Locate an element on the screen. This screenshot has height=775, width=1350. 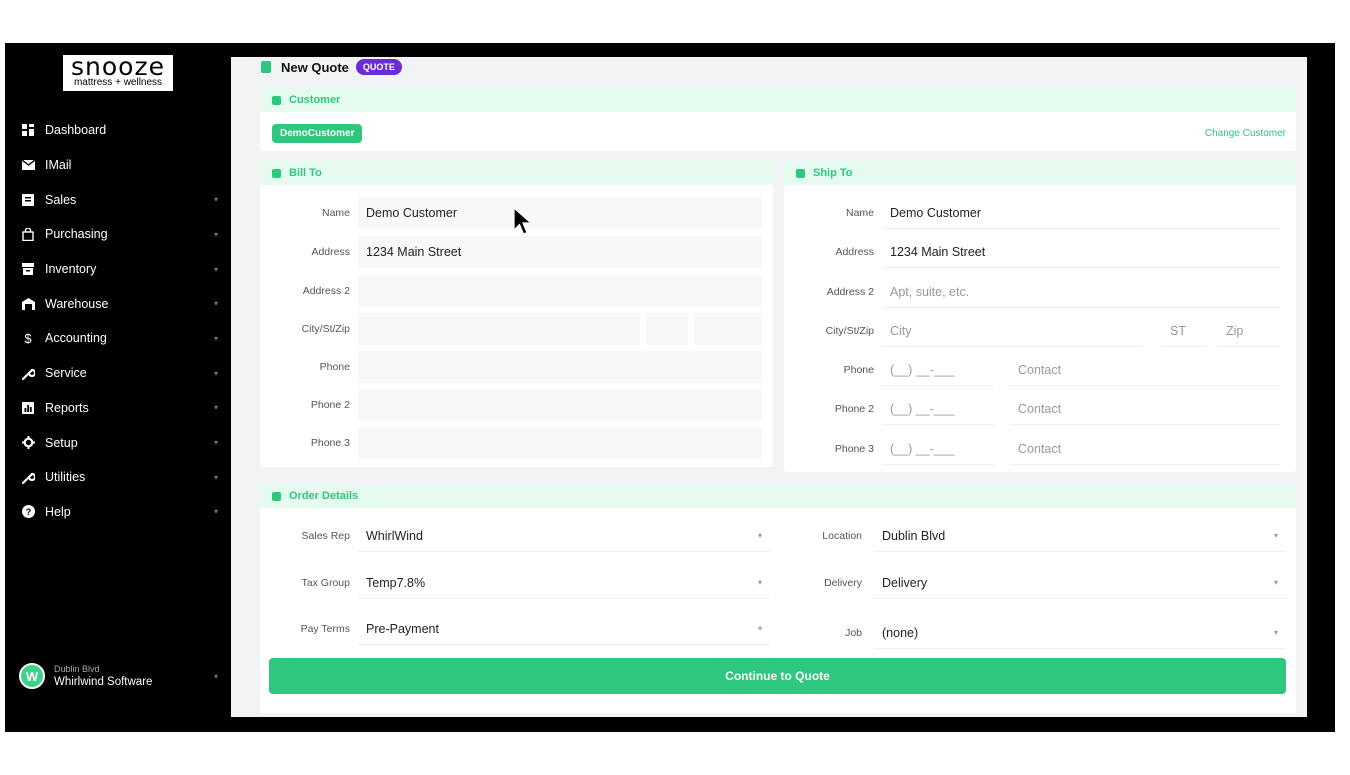
sidebar-item-purchasing: Purchasing ▾ is located at coordinates (117, 234).